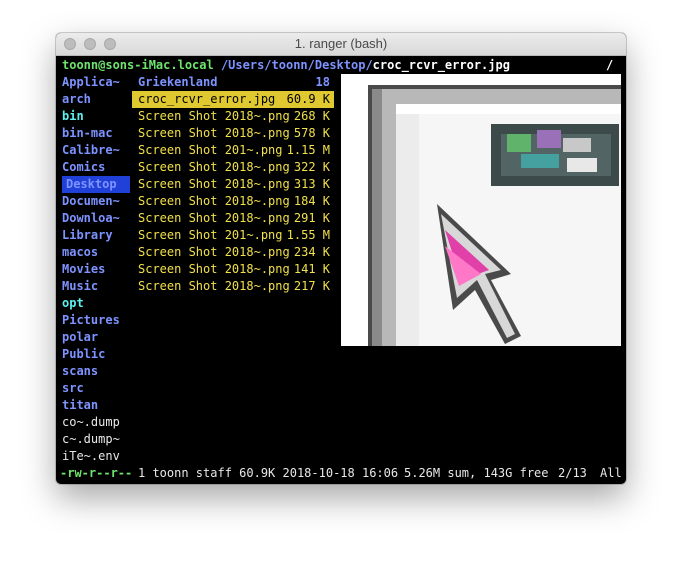 This screenshot has height=564, width=682. Describe the element at coordinates (311, 286) in the screenshot. I see `file-size: 217 K` at that location.